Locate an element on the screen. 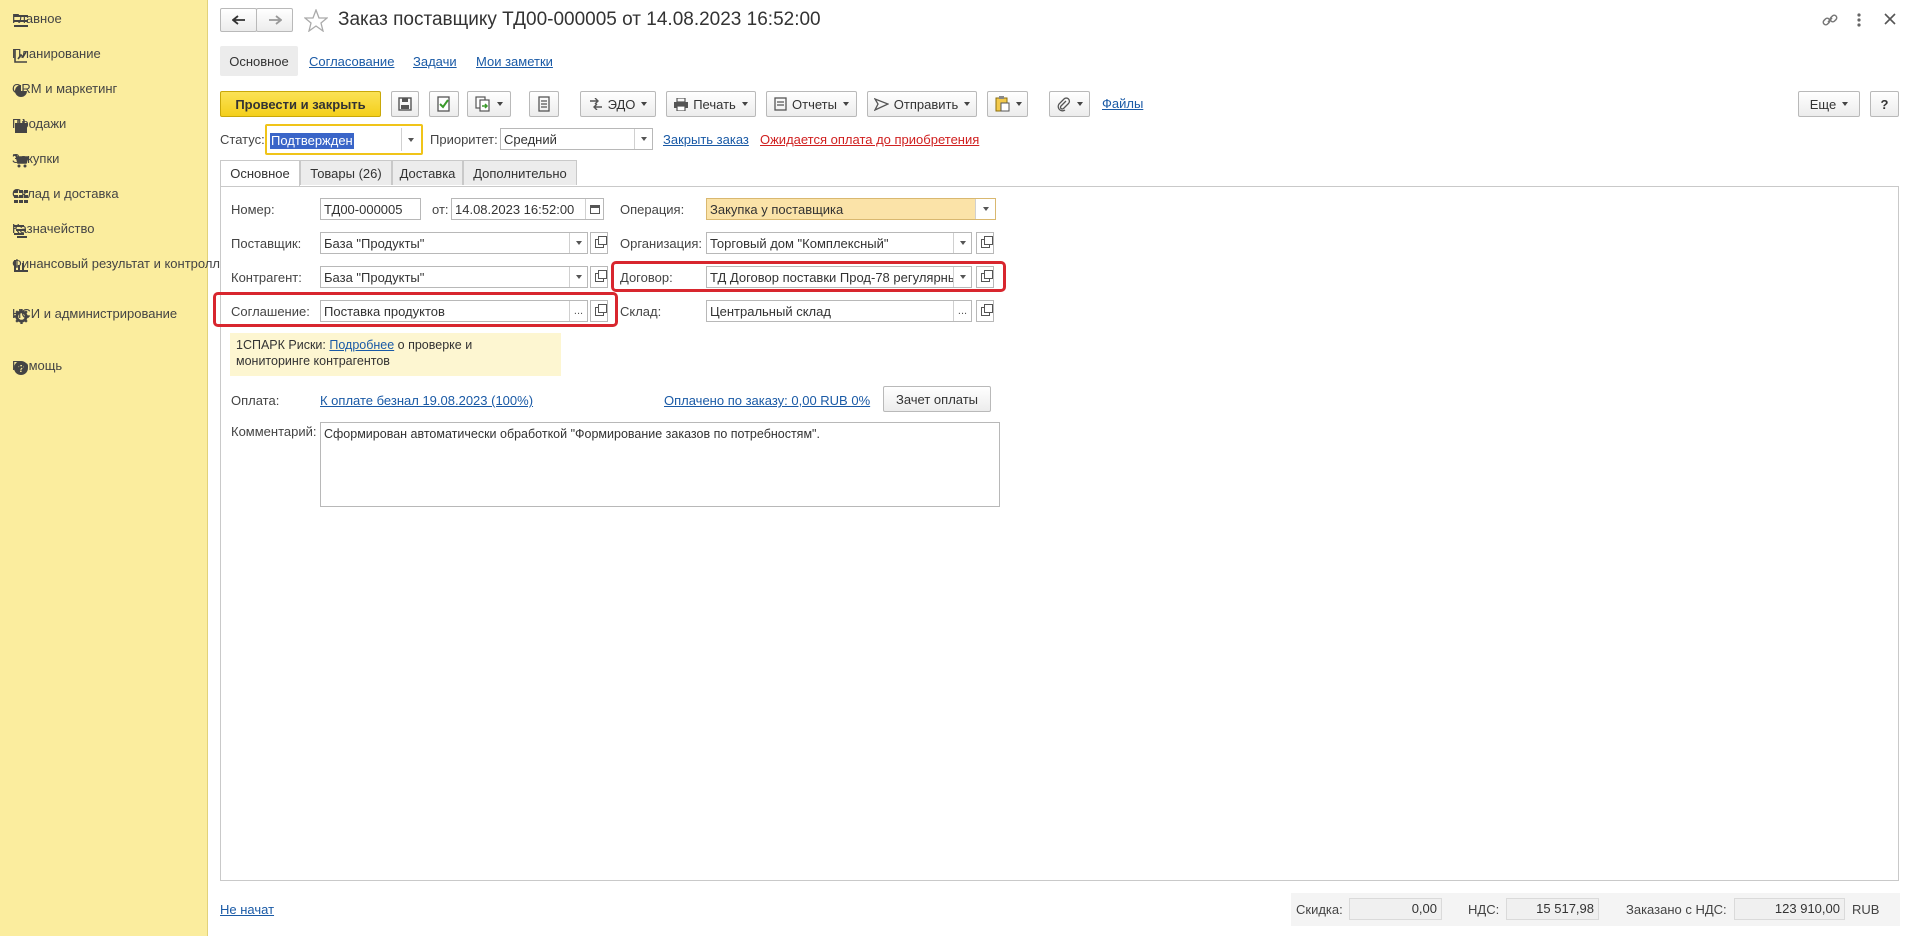 This screenshot has height=936, width=1916. tab-additional: Дополнительно is located at coordinates (520, 172).